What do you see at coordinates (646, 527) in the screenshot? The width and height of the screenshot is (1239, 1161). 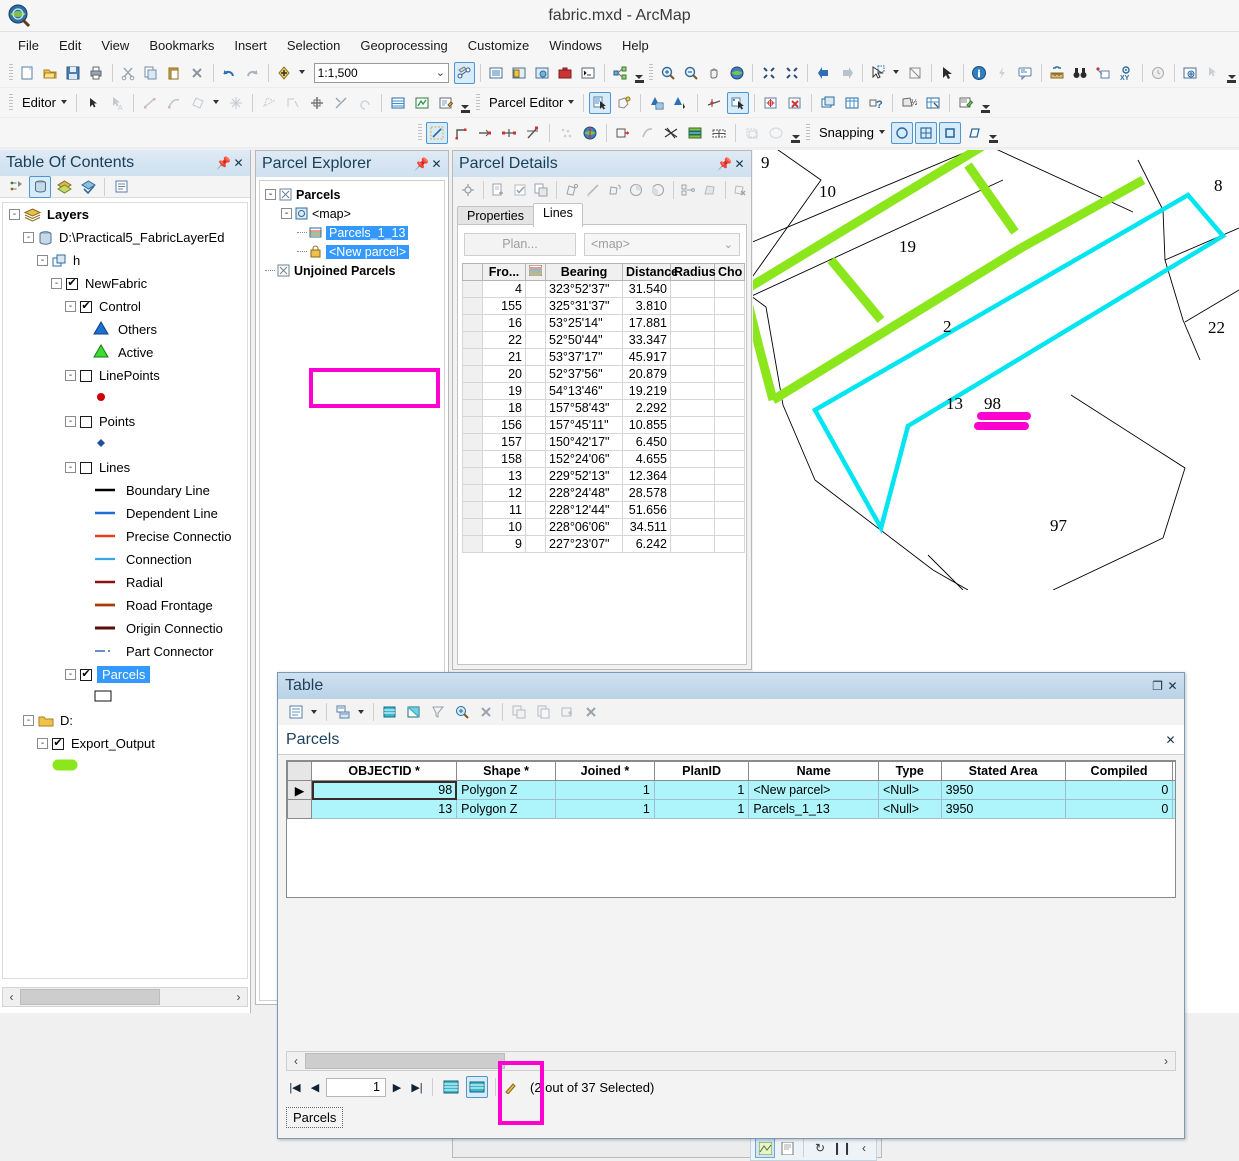 I see `cell-distance: 34.511` at bounding box center [646, 527].